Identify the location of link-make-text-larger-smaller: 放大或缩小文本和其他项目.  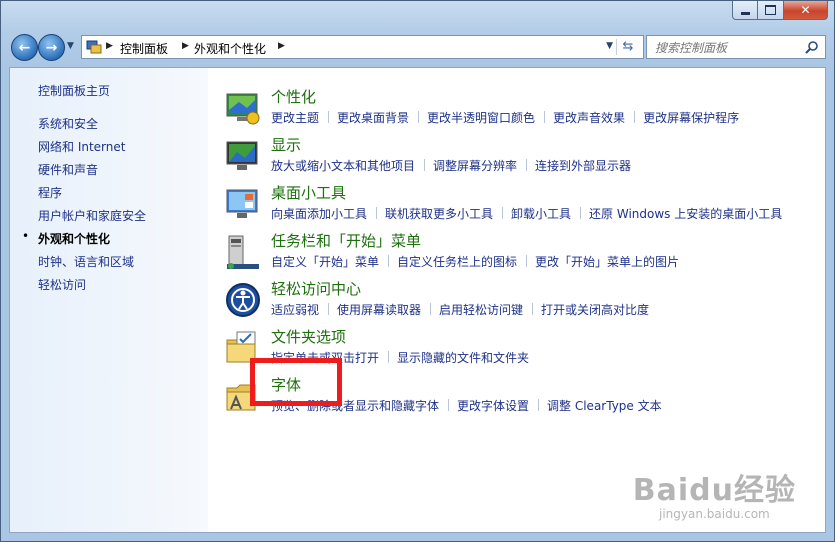
(343, 166).